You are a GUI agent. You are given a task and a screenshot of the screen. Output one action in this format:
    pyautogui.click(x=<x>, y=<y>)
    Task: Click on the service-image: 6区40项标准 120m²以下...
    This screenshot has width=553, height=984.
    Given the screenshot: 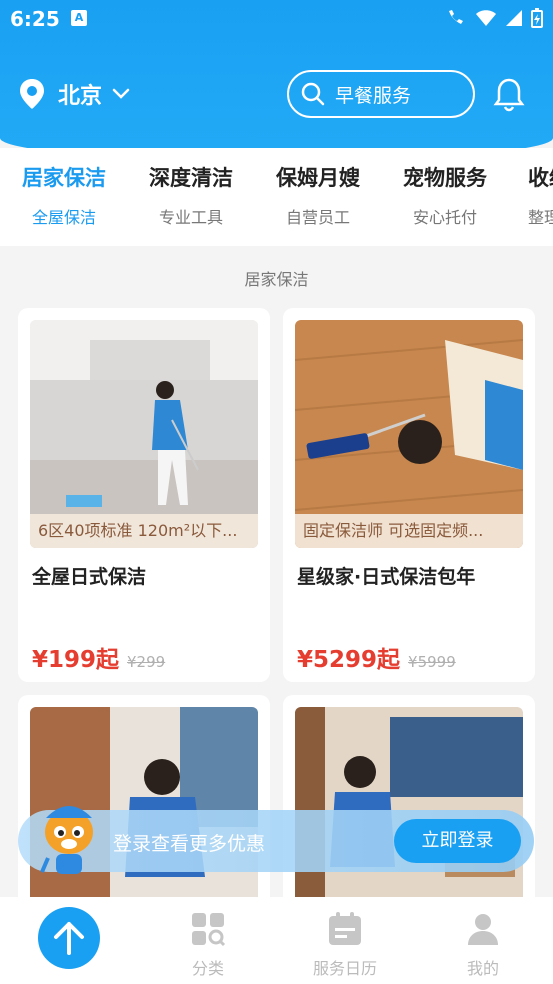 What is the action you would take?
    pyautogui.click(x=144, y=434)
    